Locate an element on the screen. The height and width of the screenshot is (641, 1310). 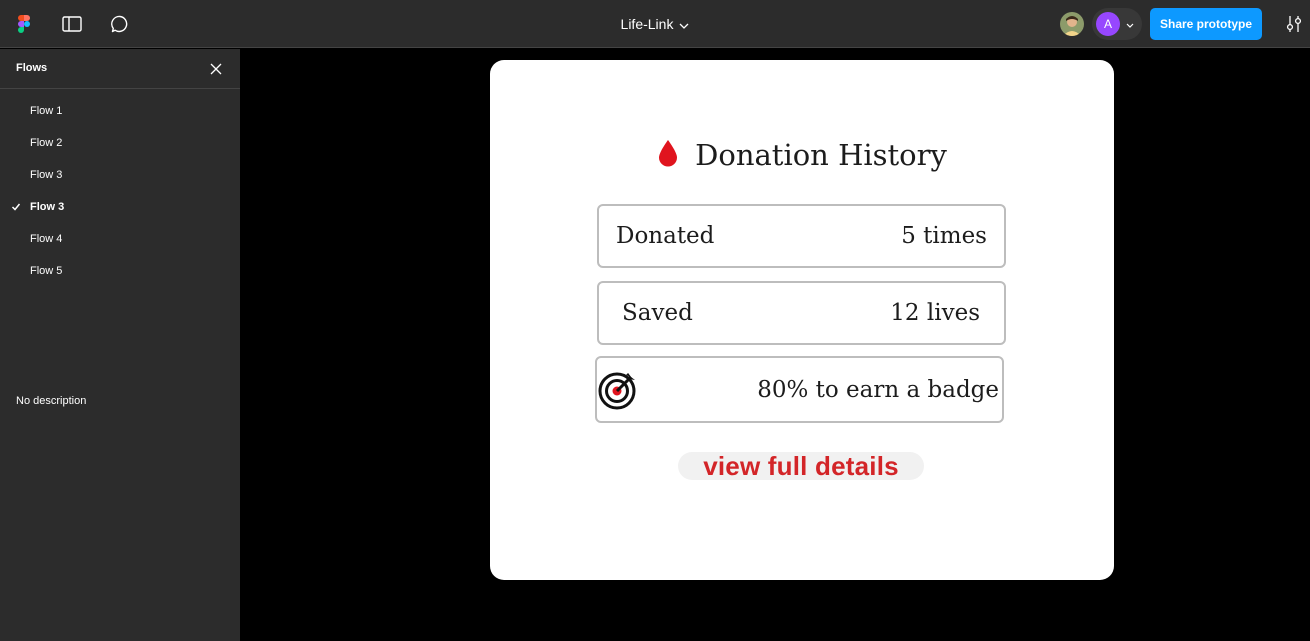
saved-card: Saved 12 lives is located at coordinates (801, 313).